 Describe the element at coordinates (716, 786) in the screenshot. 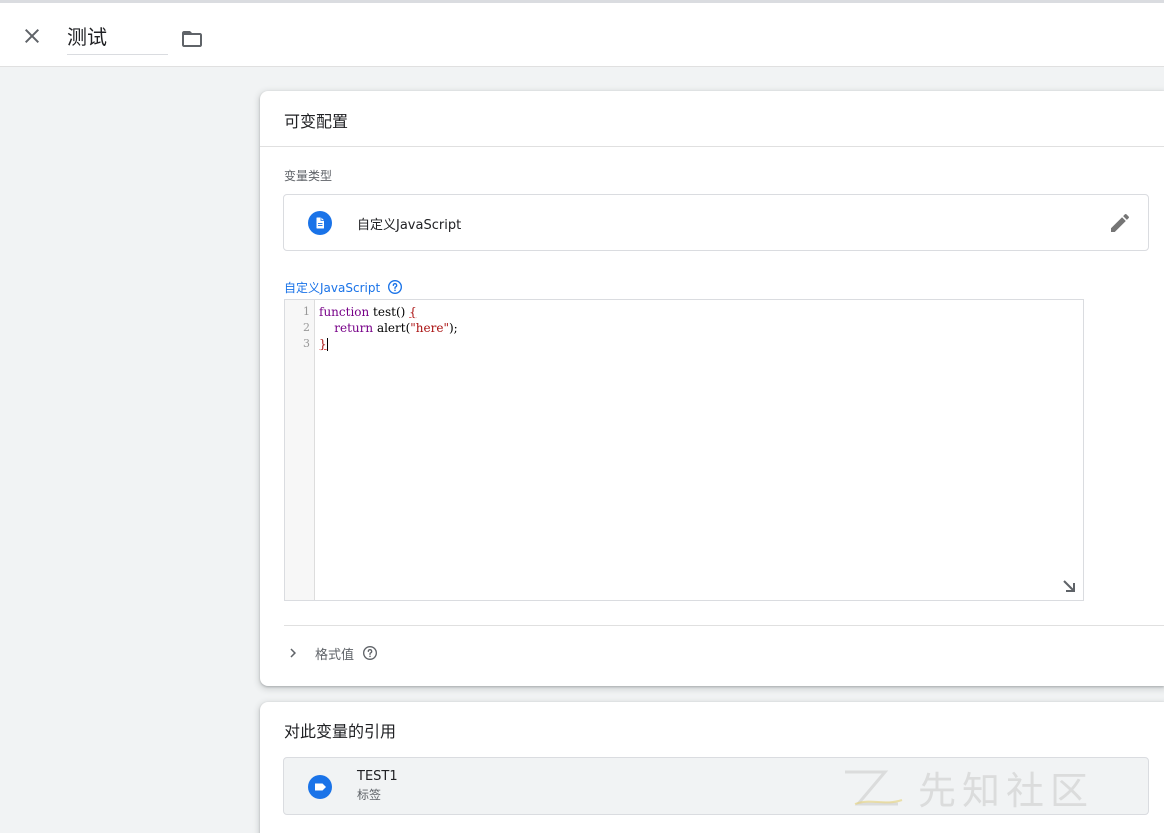

I see `reference-item: TEST1 标签` at that location.